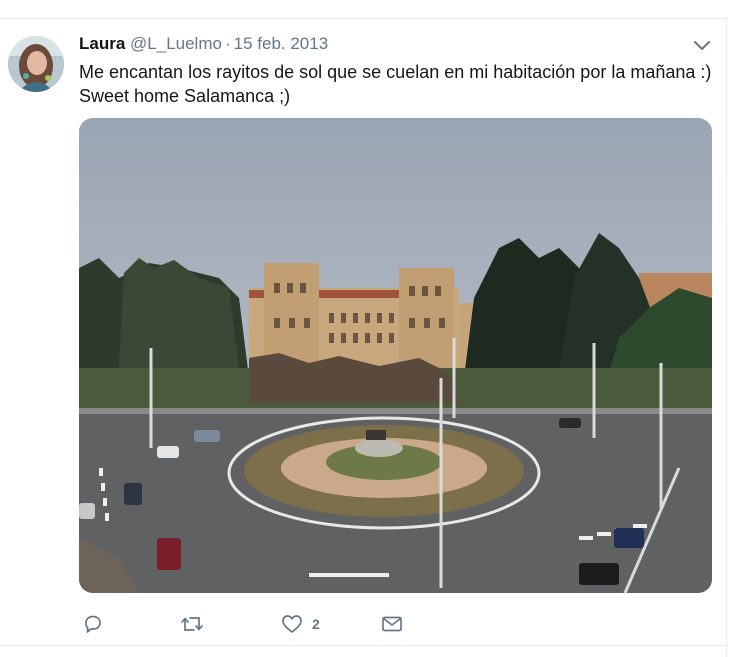 The height and width of the screenshot is (657, 735). I want to click on tweet-text-line: Sweet home Salamanca ;), so click(185, 96).